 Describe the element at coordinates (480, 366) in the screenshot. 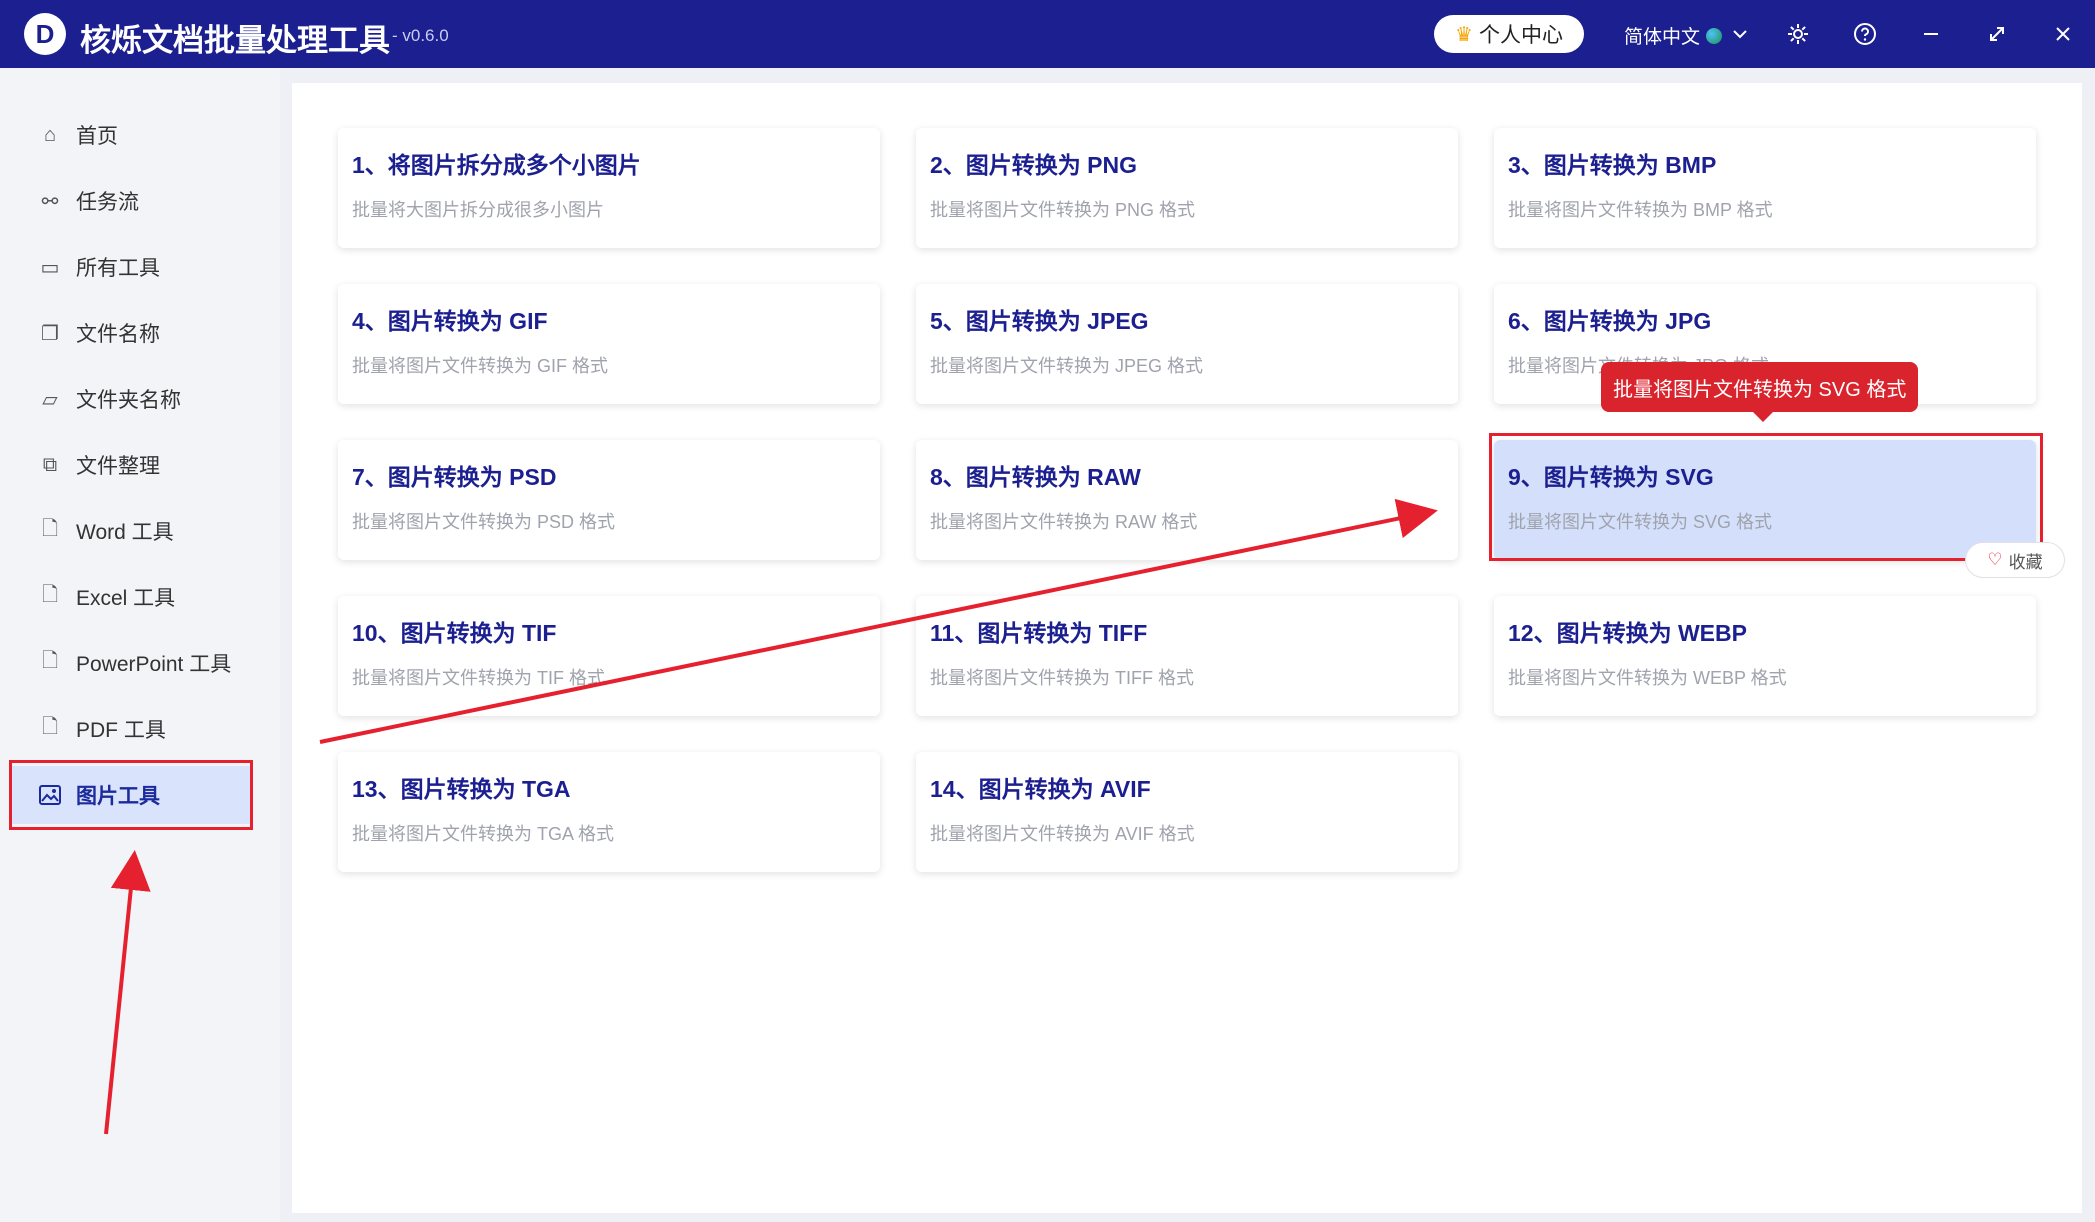

I see `tool-card-desc: 批量将图片文件转换为 GIF 格式` at that location.